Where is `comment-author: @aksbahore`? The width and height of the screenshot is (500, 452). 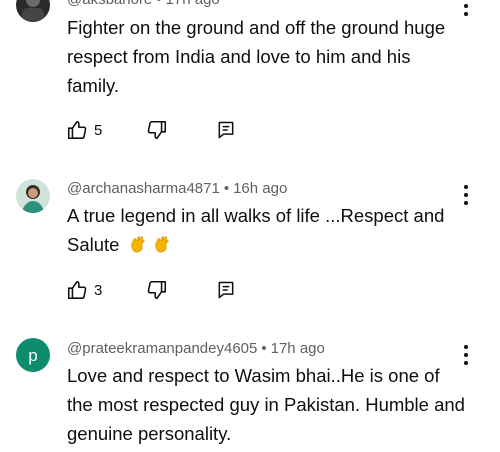
comment-author: @aksbahore is located at coordinates (109, 4).